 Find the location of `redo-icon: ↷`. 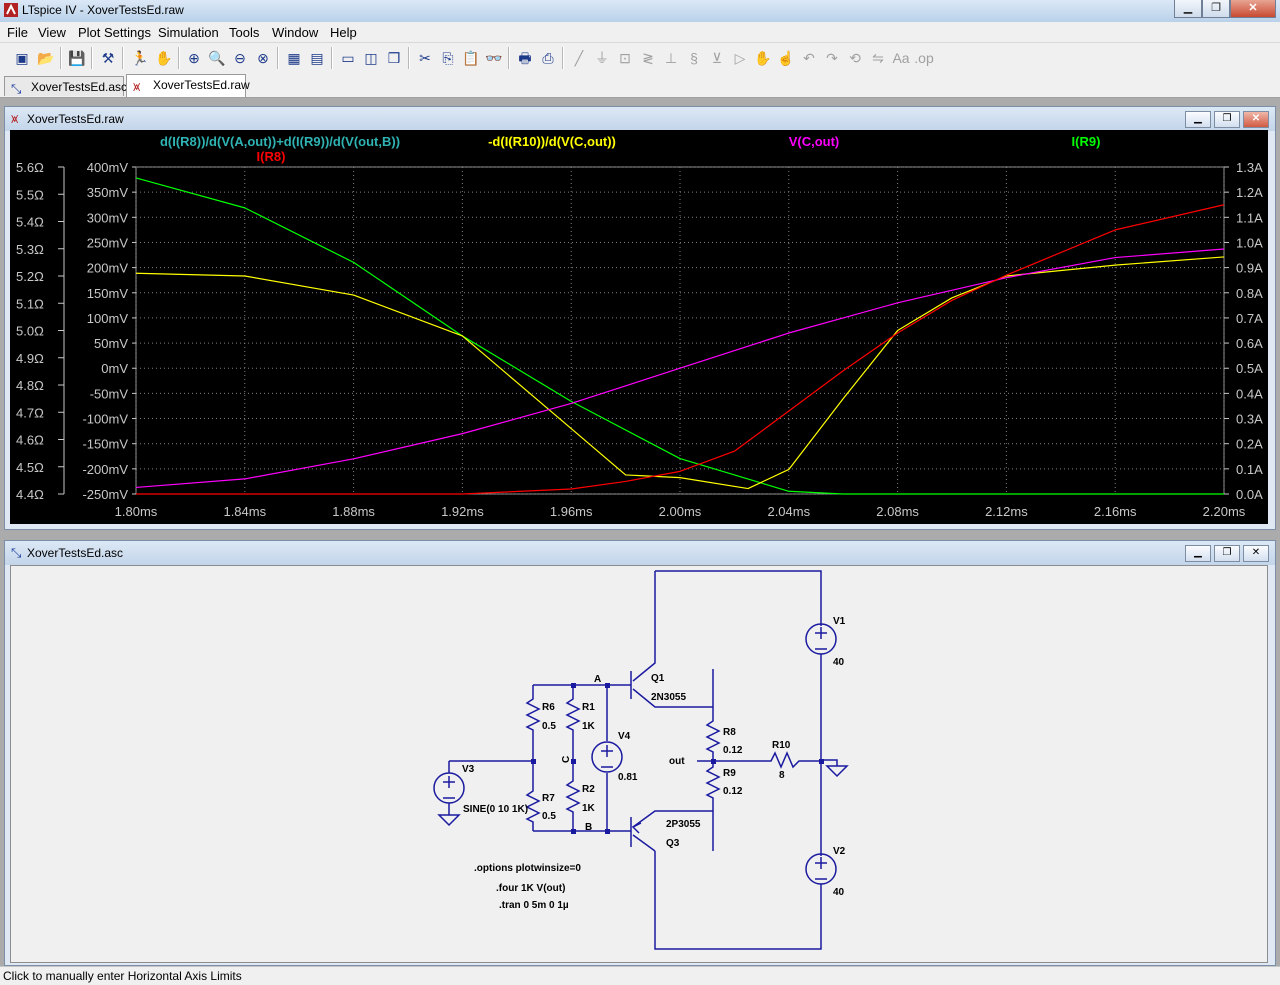

redo-icon: ↷ is located at coordinates (832, 58).